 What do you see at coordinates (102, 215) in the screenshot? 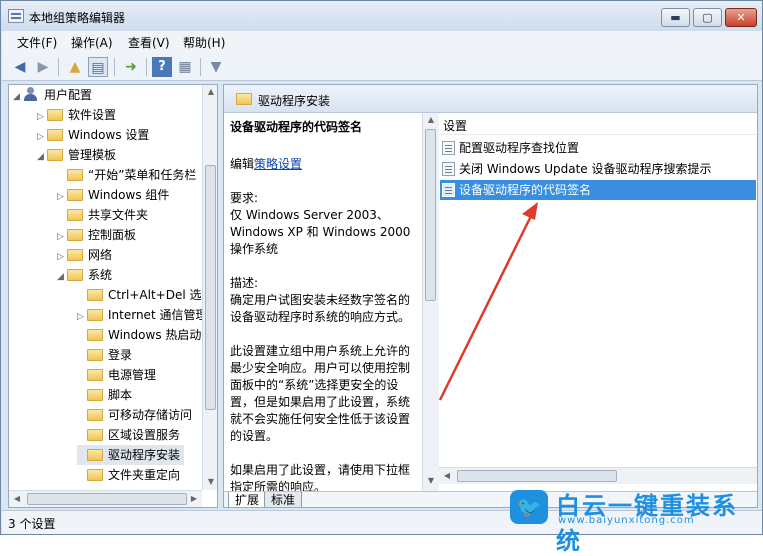
I see `tree-item: 共享文件夹` at bounding box center [102, 215].